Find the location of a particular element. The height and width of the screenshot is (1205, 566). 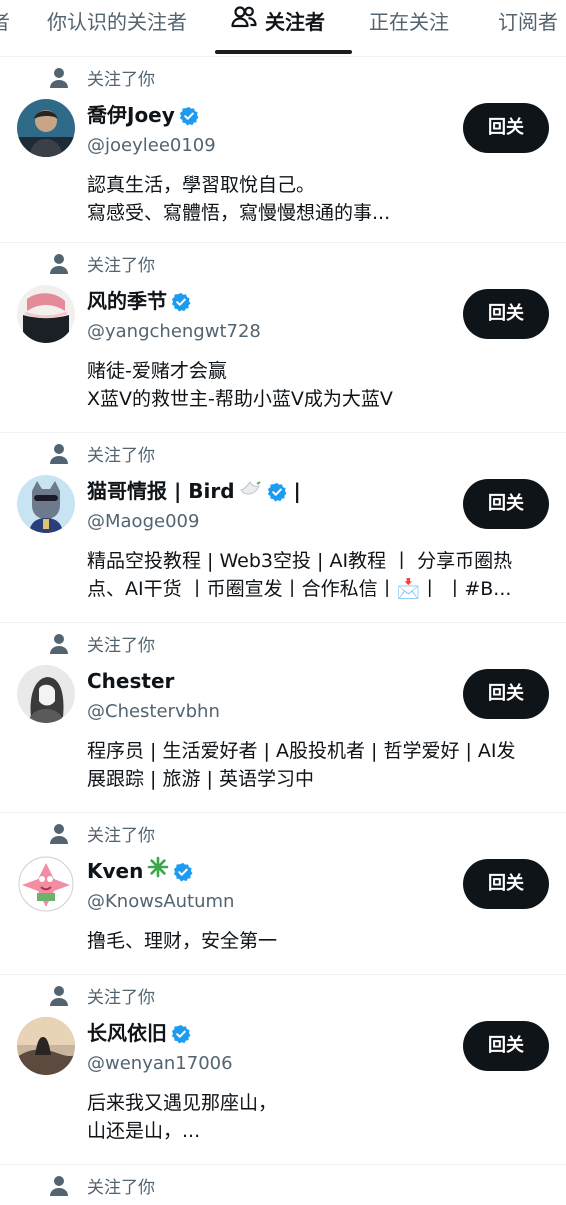

tab-followers-you-know: 你认识的关注者 is located at coordinates (117, 28).